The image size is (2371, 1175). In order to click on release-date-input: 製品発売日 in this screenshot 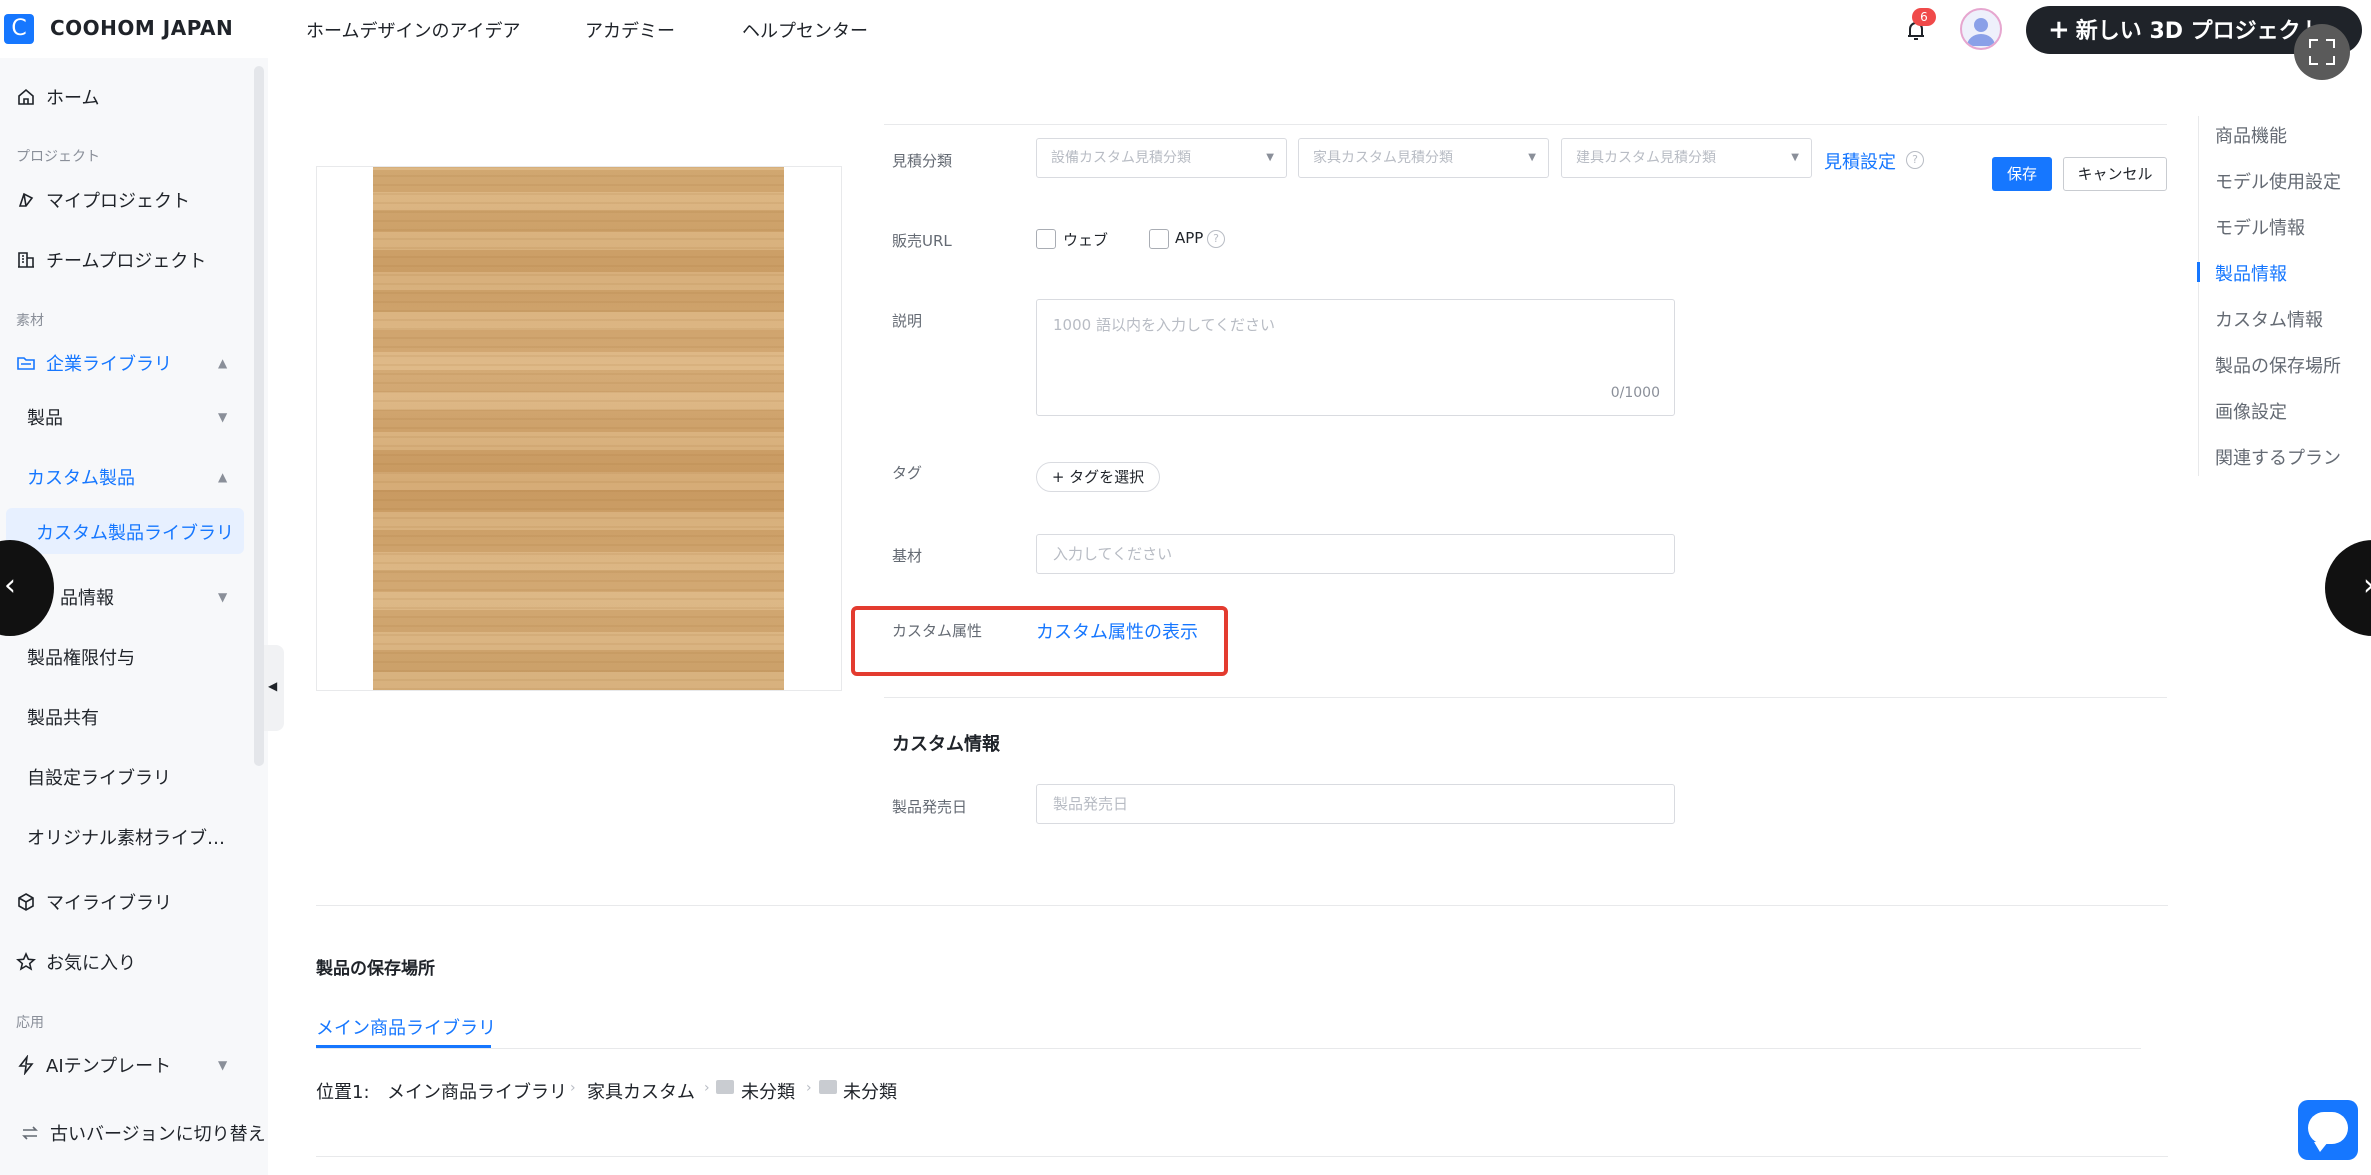, I will do `click(1355, 804)`.